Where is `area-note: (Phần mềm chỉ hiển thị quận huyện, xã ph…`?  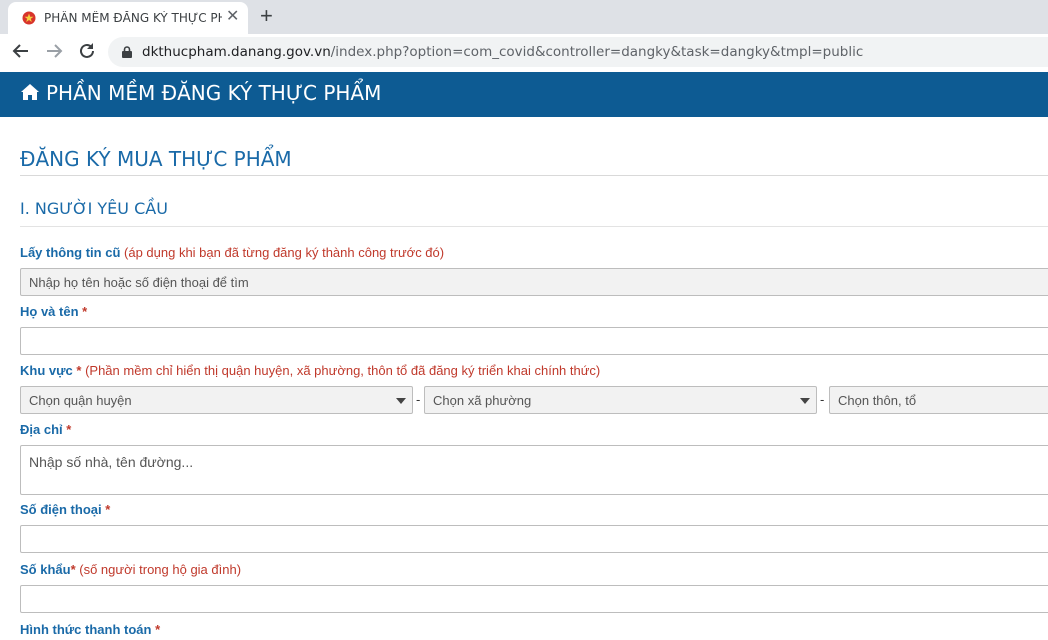
area-note: (Phần mềm chỉ hiển thị quận huyện, xã ph… is located at coordinates (343, 370).